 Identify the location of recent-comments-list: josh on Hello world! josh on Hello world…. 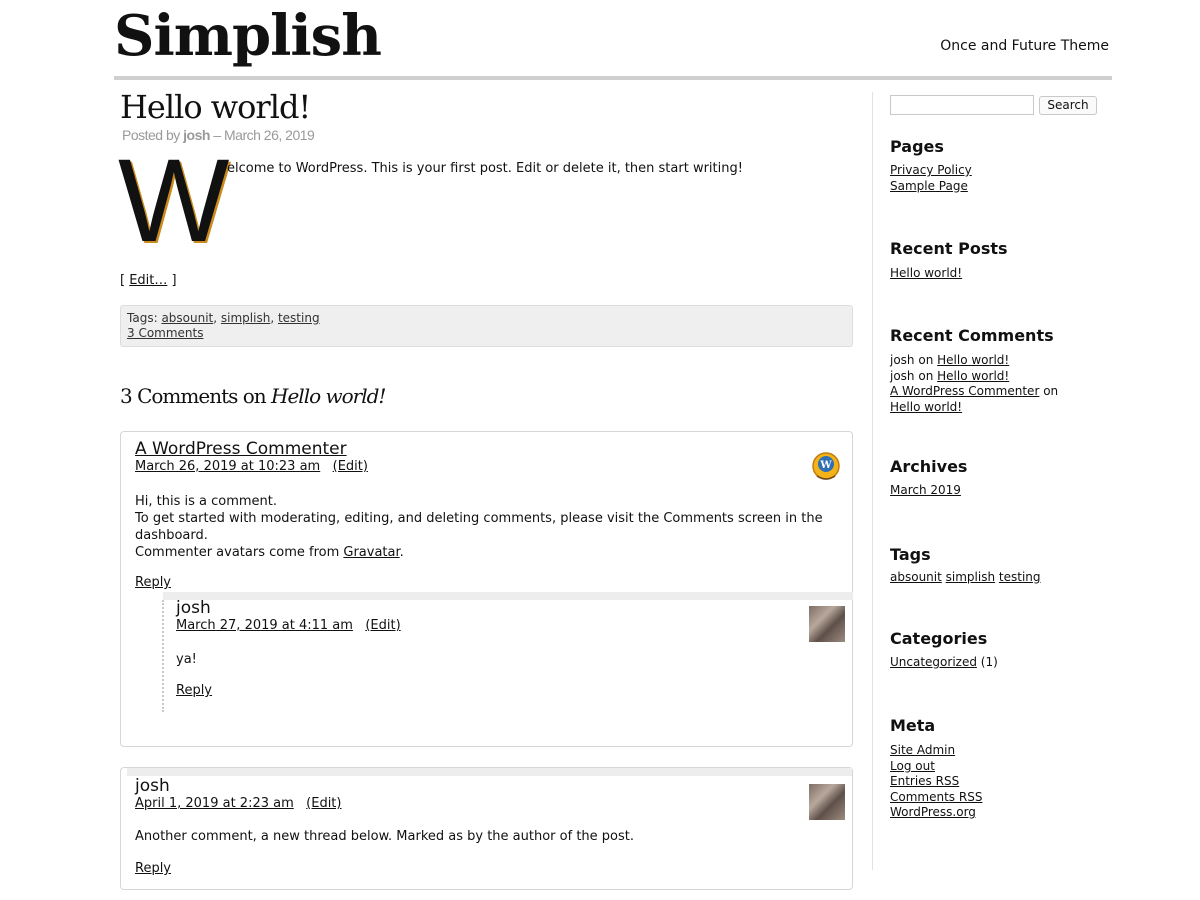
(990, 384).